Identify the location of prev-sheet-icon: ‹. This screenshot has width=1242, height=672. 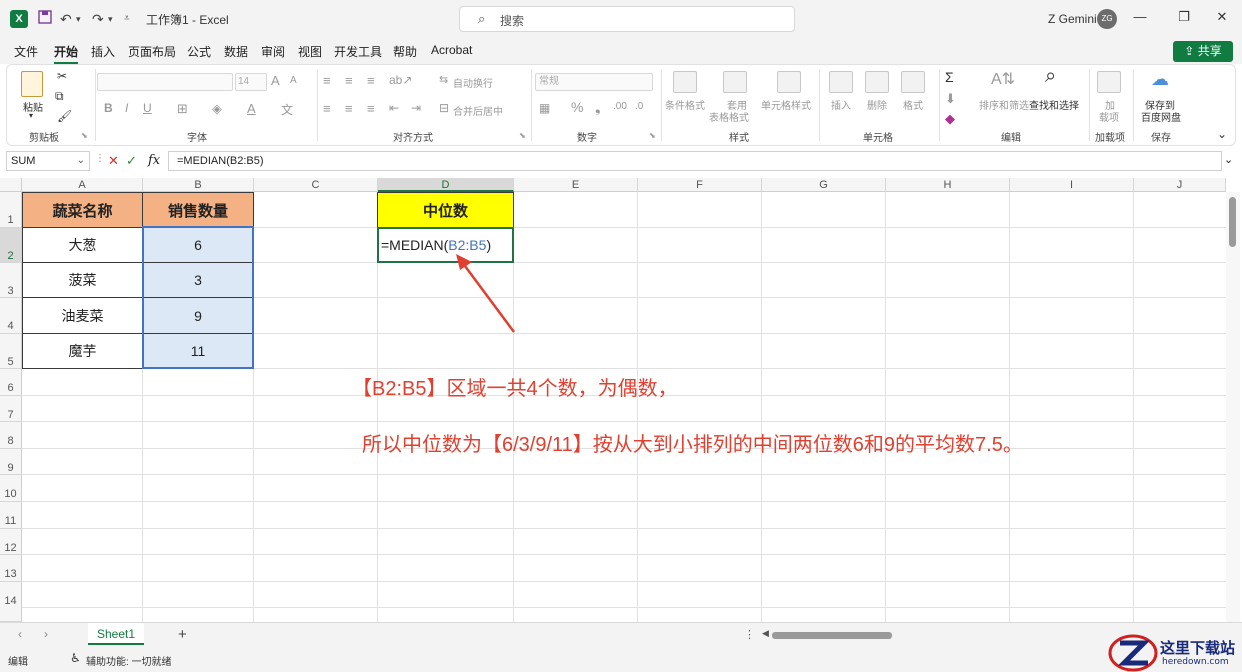
(20, 634).